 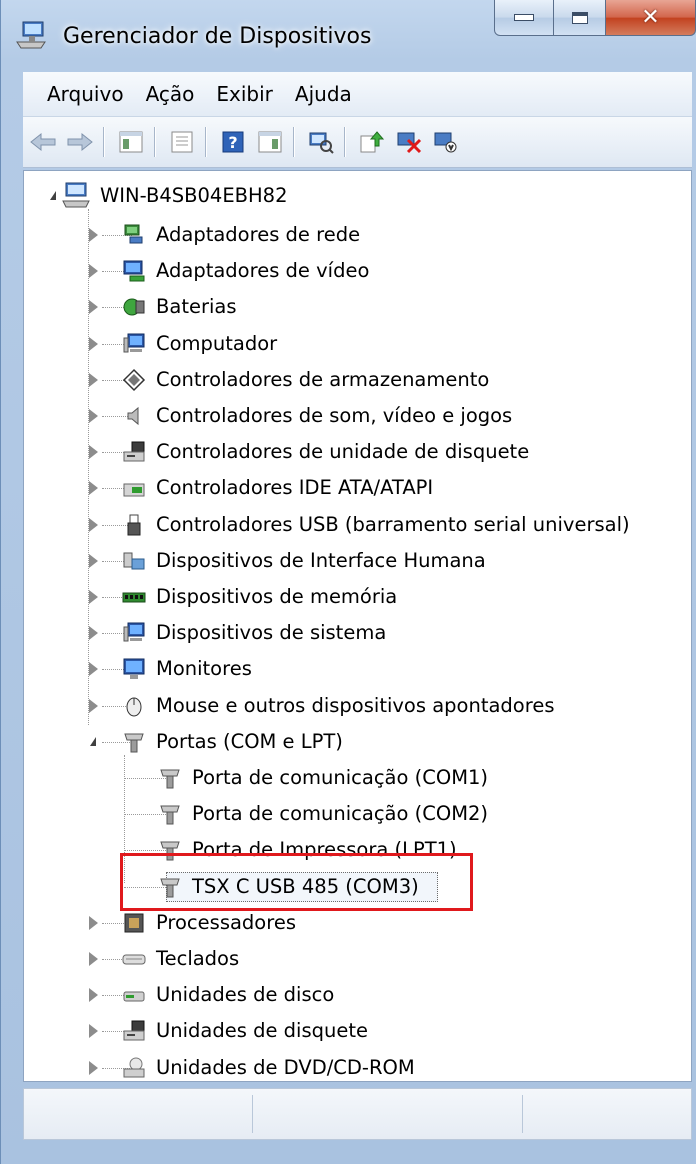 What do you see at coordinates (79, 94) in the screenshot?
I see `menu-arquivo: Arquivo` at bounding box center [79, 94].